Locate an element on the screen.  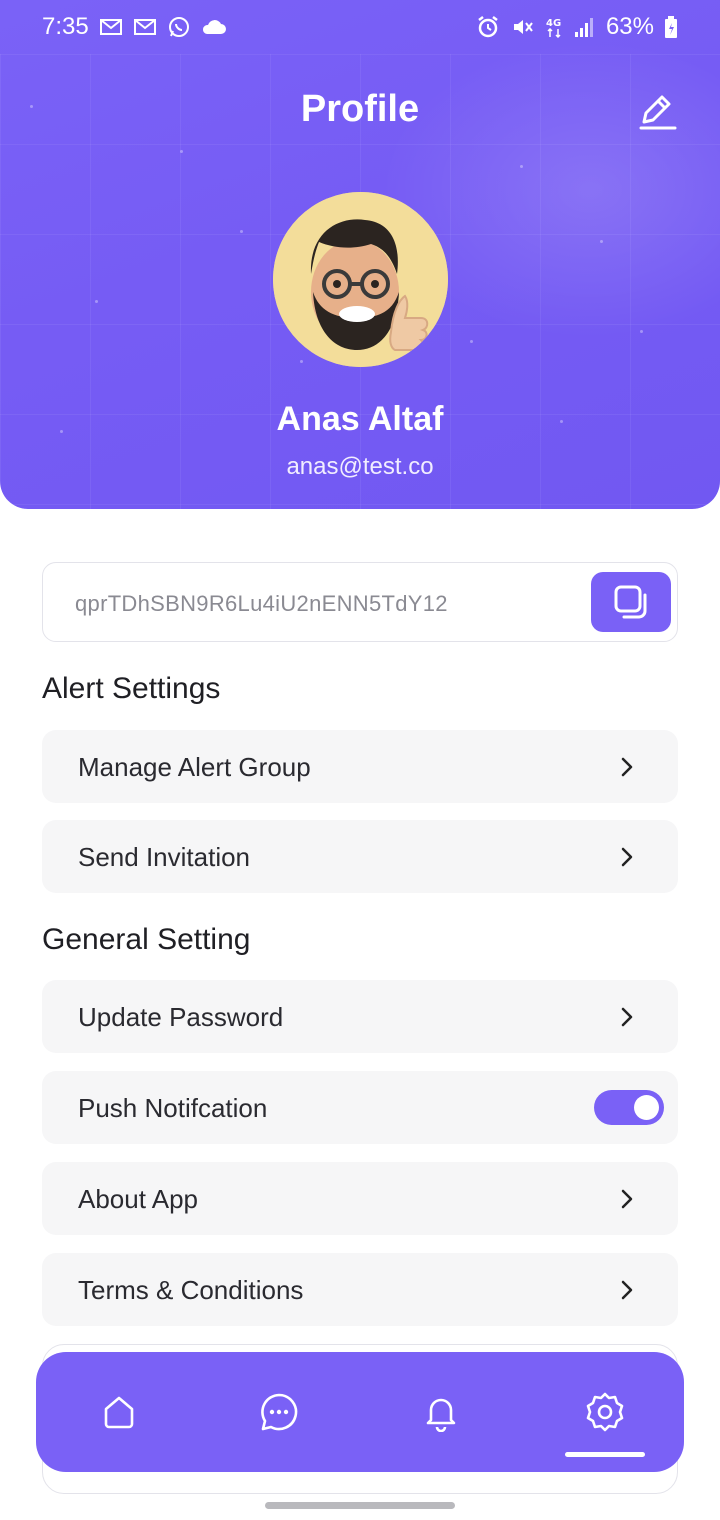
about-app-item: About App is located at coordinates (360, 1198).